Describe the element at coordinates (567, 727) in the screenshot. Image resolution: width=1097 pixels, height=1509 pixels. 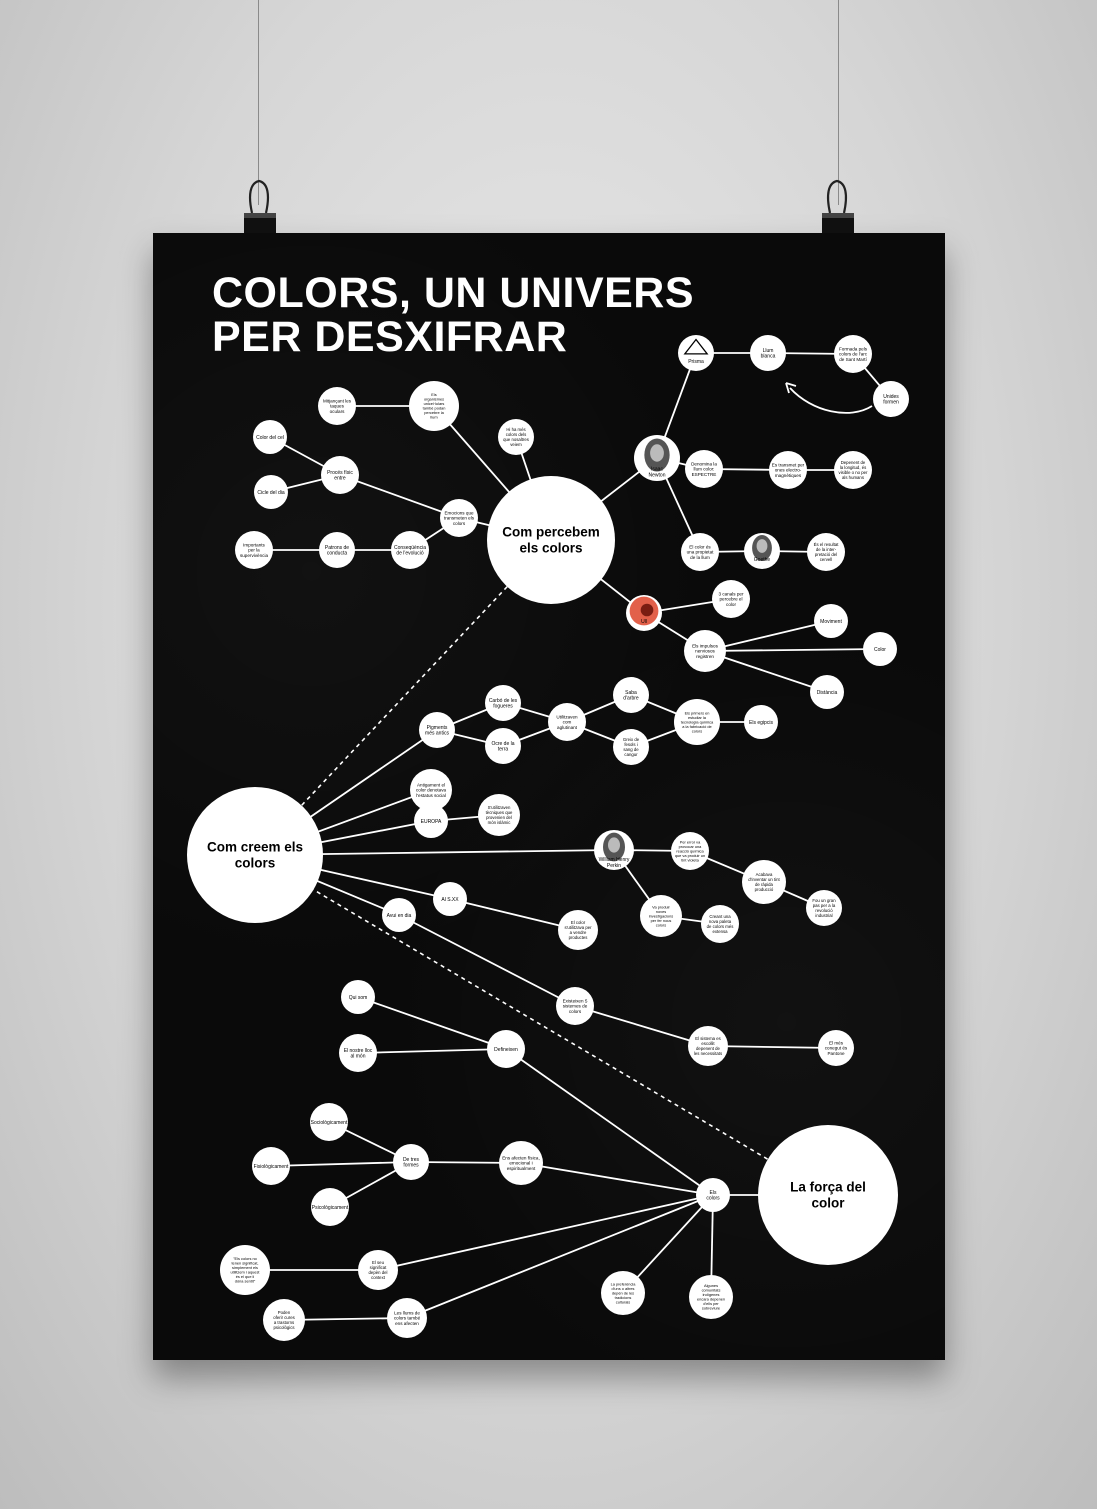
I see `node-label-line: aglutinant` at that location.